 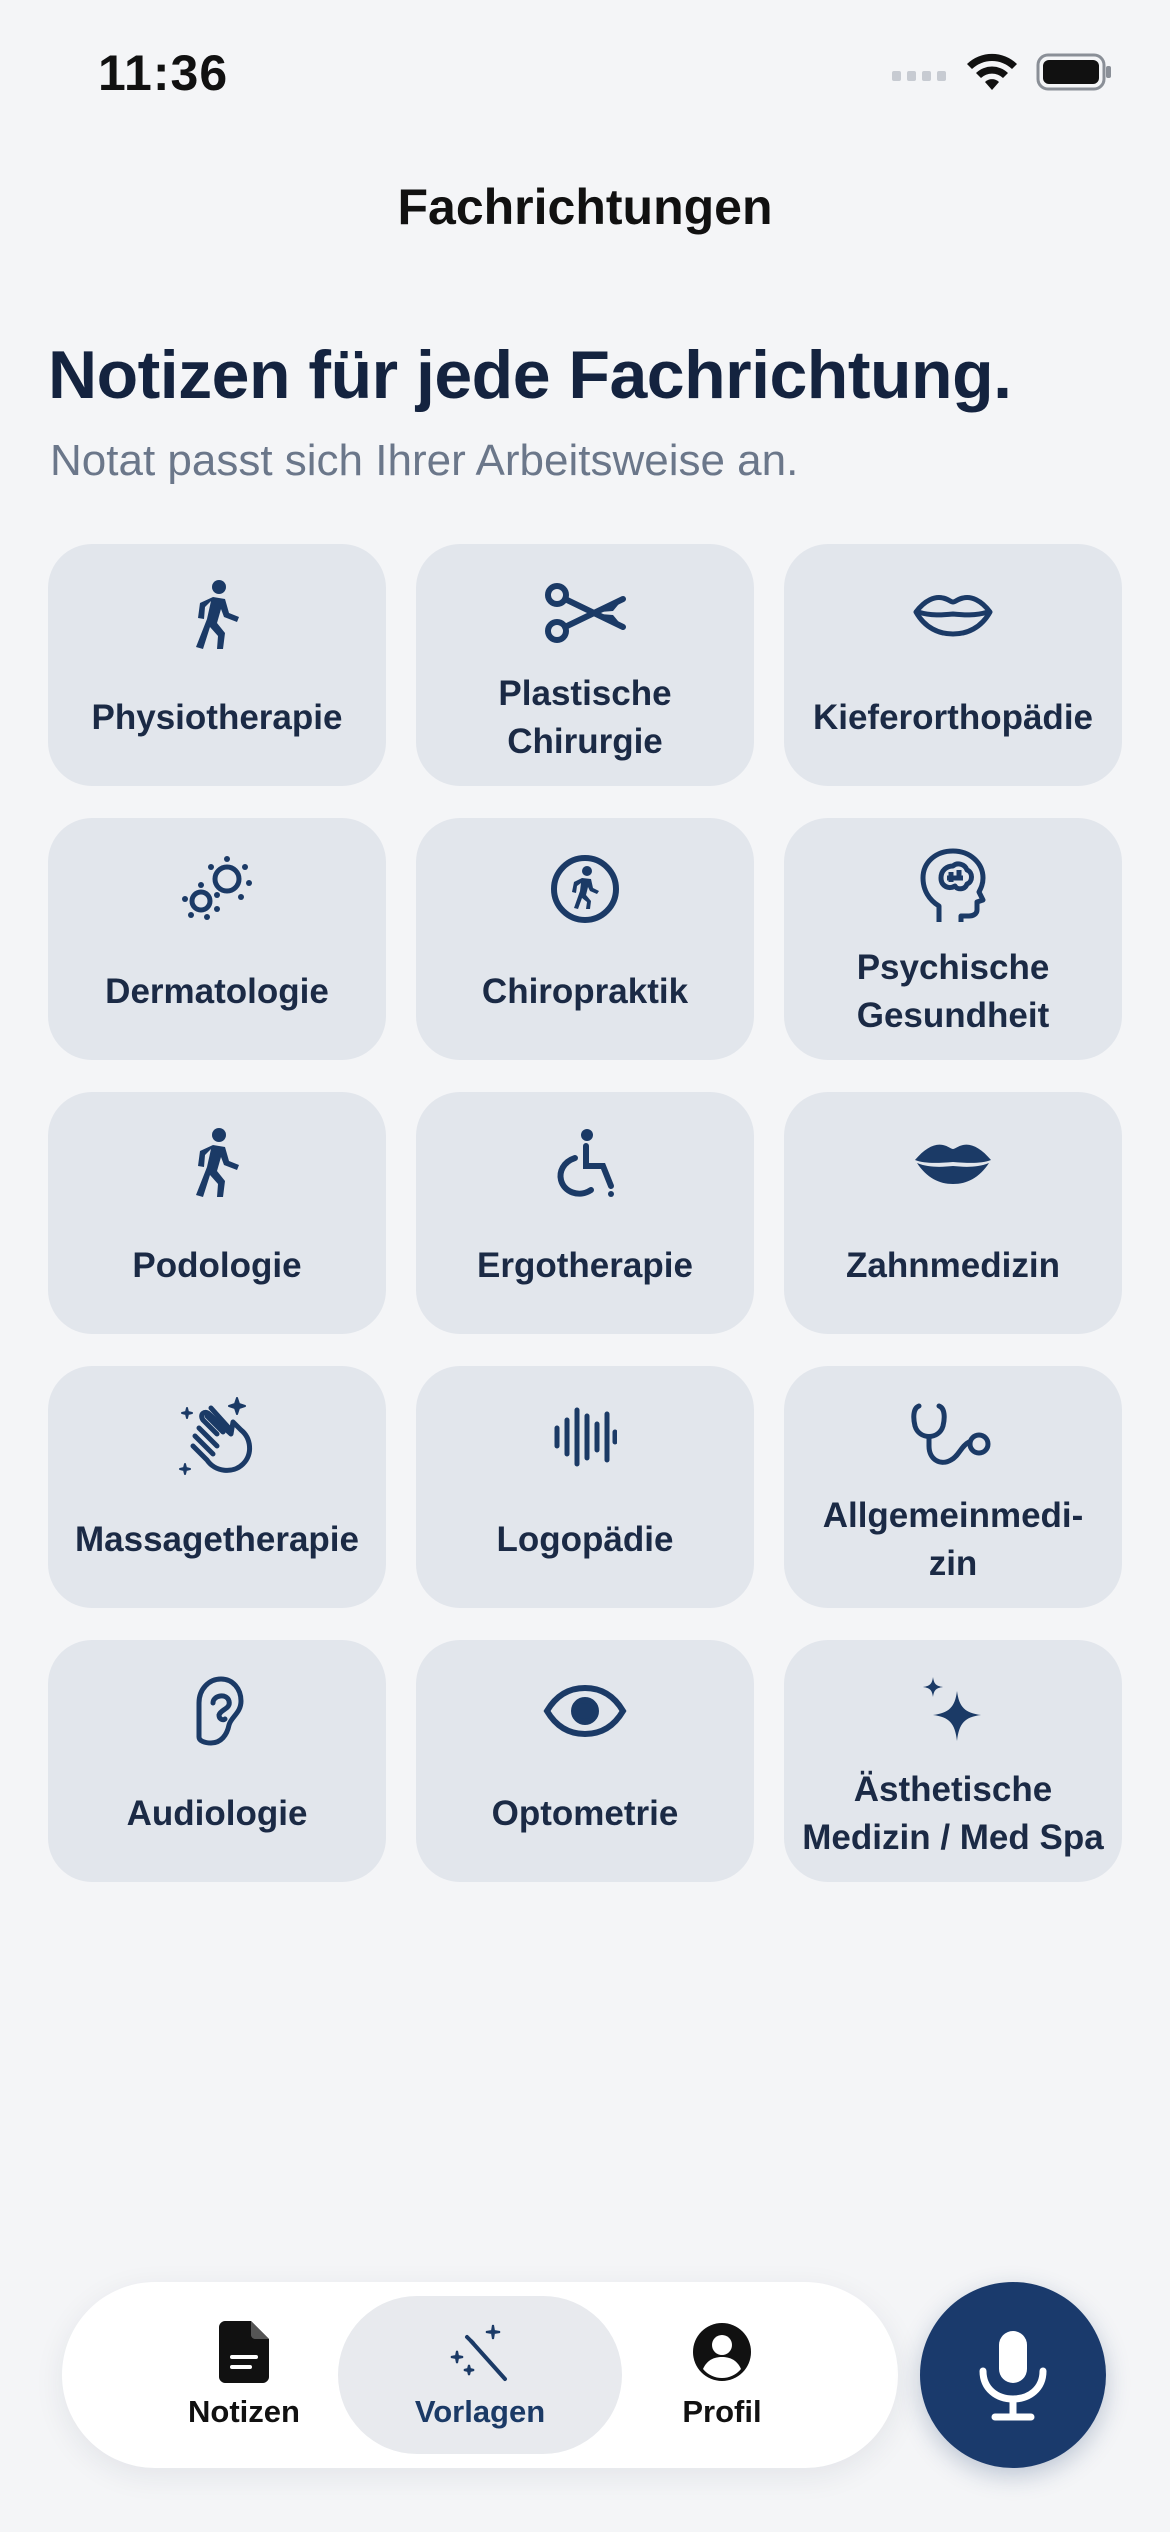 I want to click on specialty-card-podologie: Podologie, so click(x=217, y=1213).